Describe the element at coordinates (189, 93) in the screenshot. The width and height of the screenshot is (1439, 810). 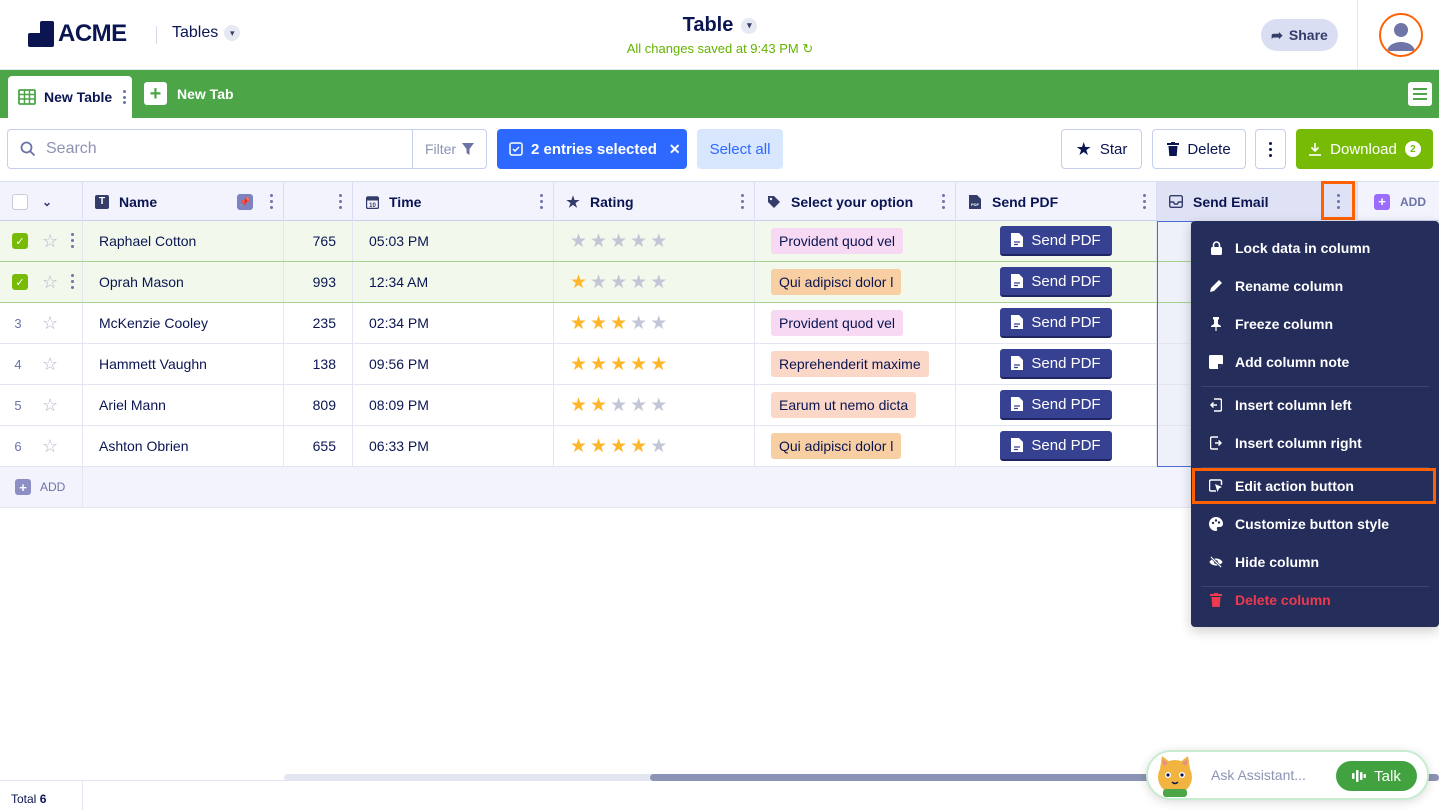
I see `new-tab-button: + New Tab` at that location.